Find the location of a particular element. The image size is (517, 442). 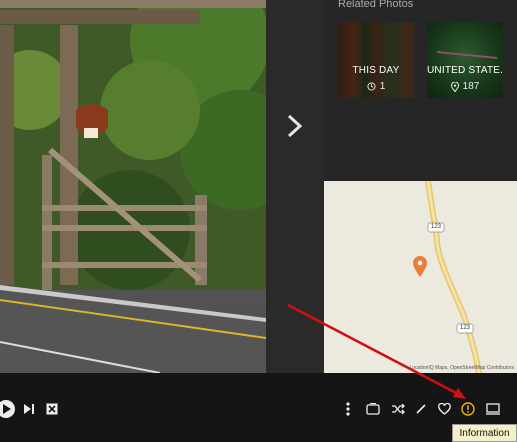

edit-icon is located at coordinates (421, 409).